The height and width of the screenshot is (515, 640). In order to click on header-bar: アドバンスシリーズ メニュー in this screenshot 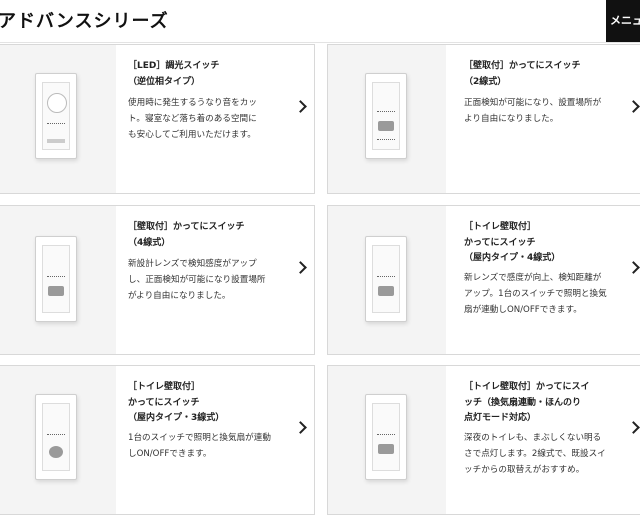, I will do `click(320, 21)`.